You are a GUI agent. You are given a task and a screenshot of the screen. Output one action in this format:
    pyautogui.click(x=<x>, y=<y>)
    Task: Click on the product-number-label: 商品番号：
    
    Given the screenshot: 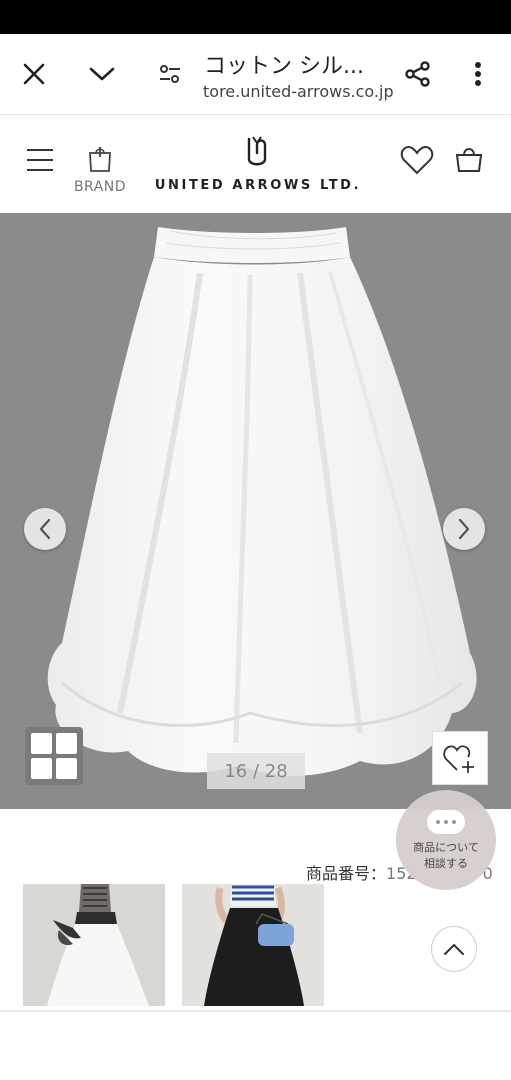 What is the action you would take?
    pyautogui.click(x=346, y=873)
    